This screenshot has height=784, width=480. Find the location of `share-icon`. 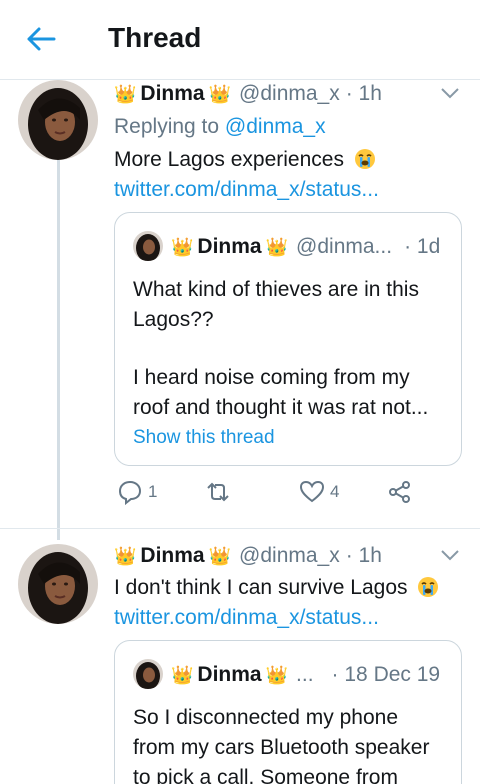

share-icon is located at coordinates (399, 492).